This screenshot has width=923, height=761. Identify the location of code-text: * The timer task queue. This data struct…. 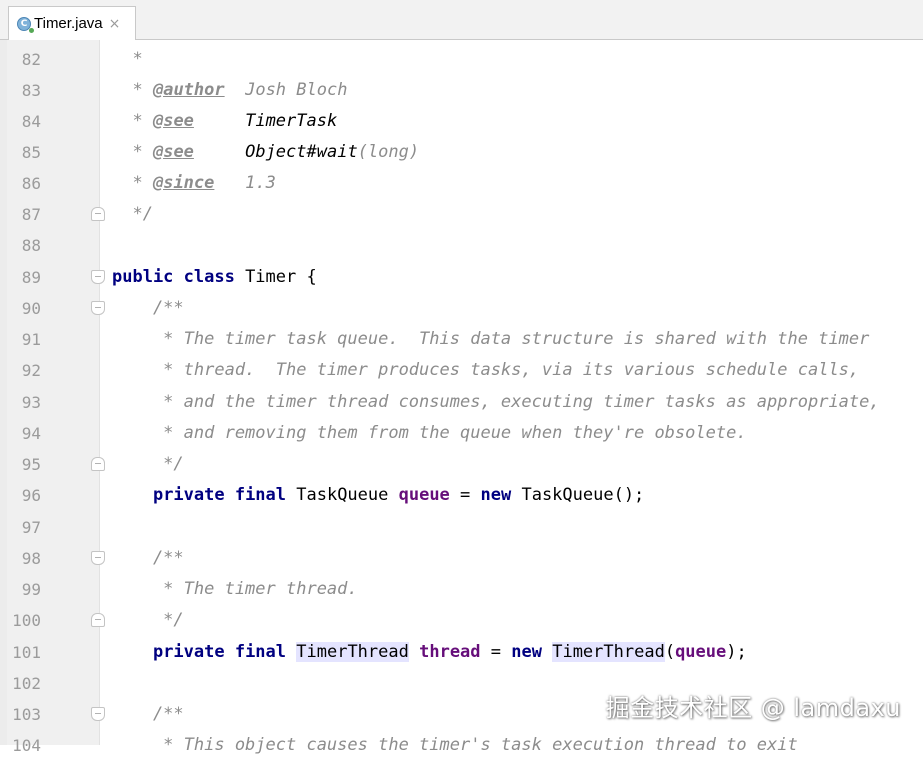
(491, 339).